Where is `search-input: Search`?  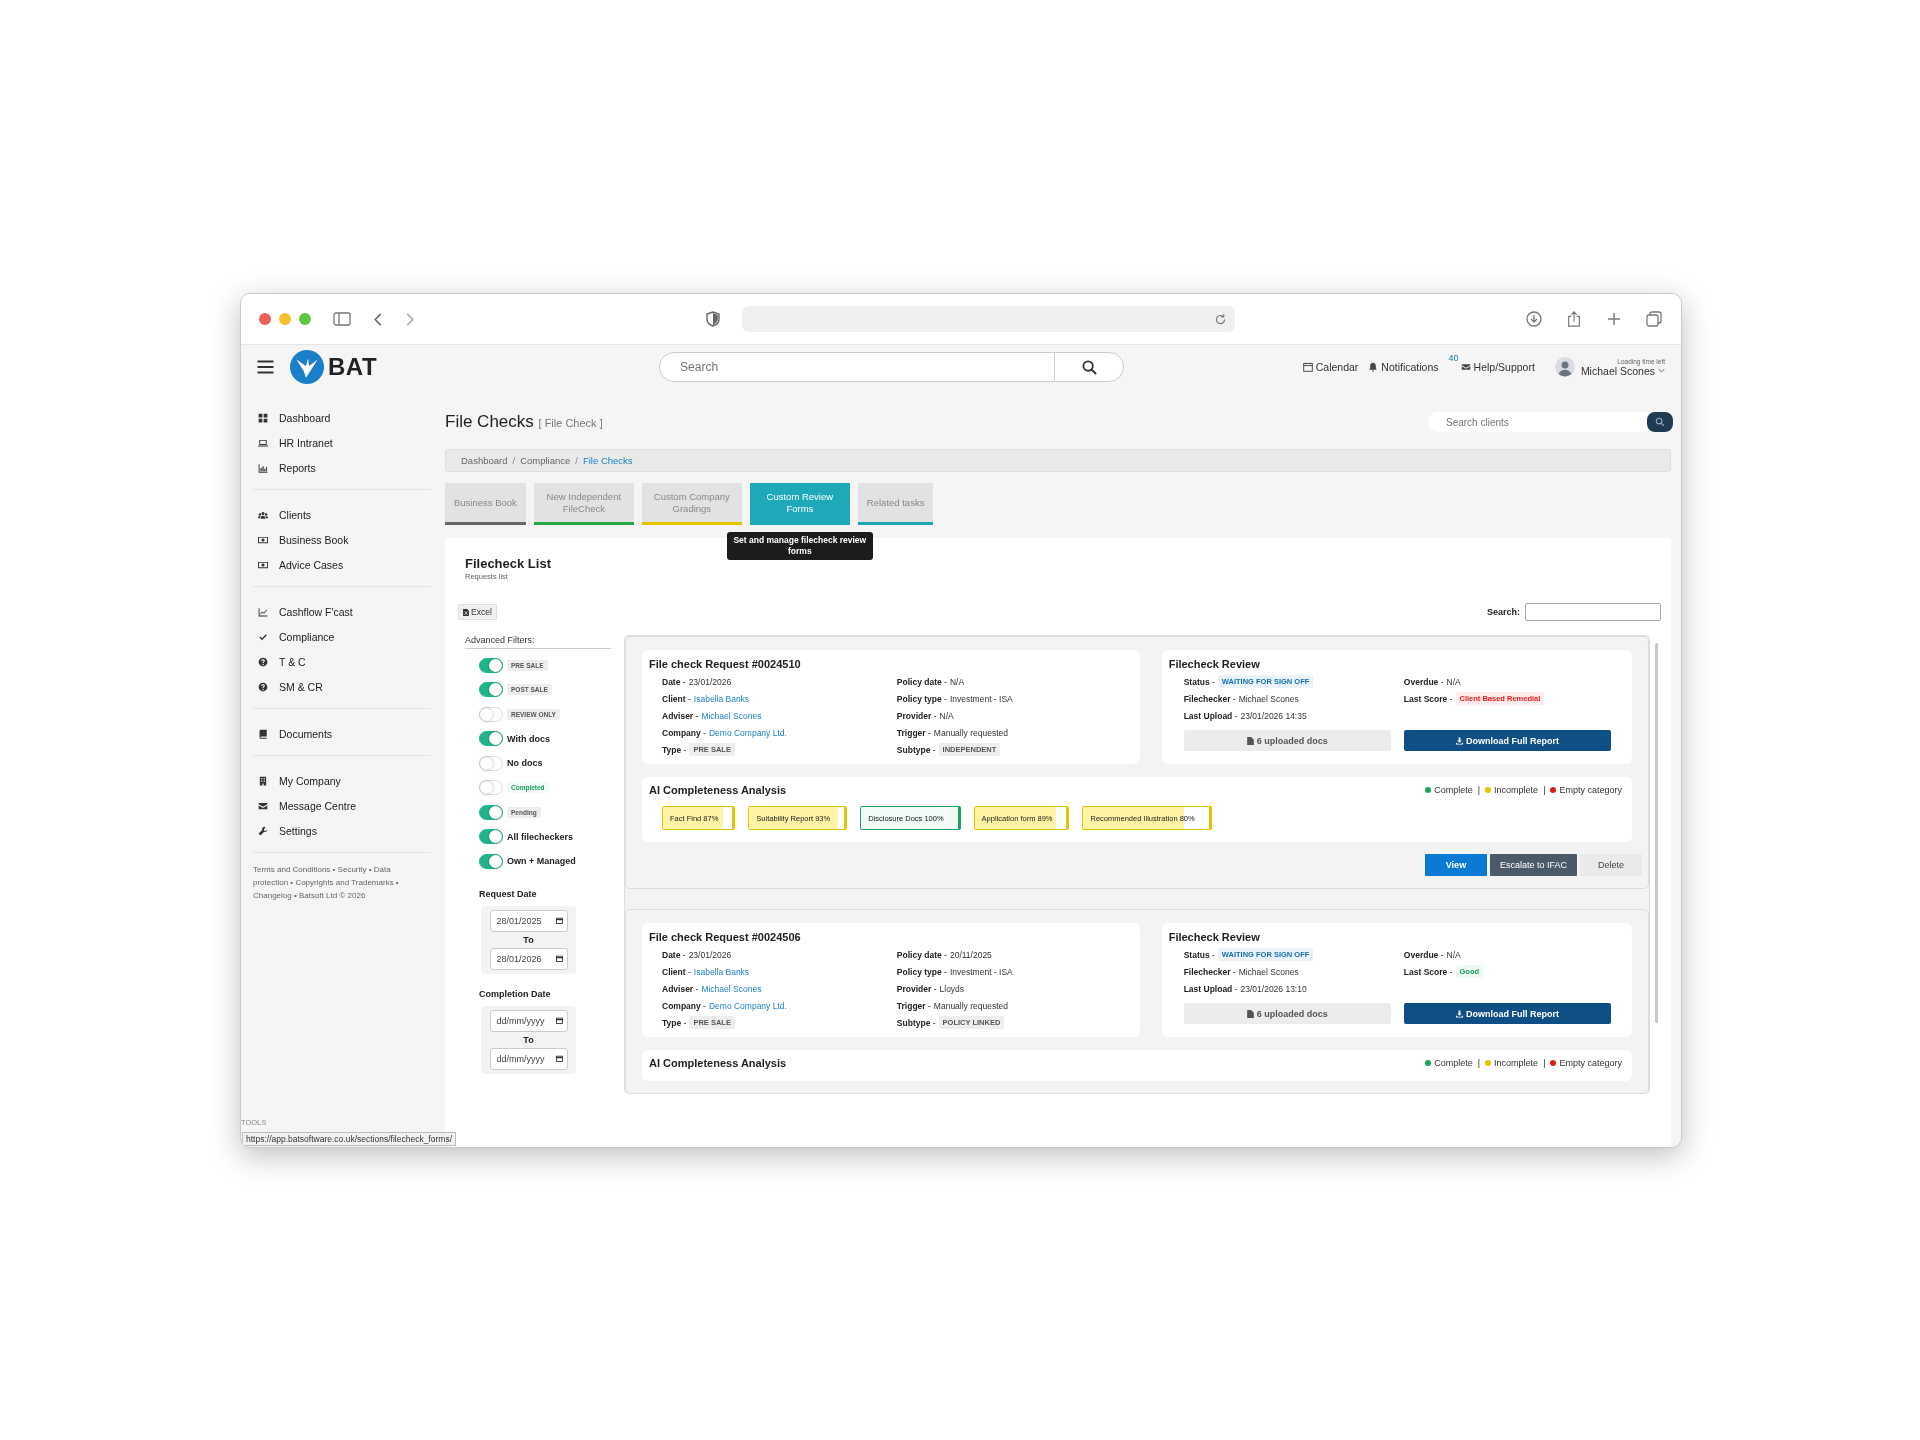 search-input: Search is located at coordinates (857, 367).